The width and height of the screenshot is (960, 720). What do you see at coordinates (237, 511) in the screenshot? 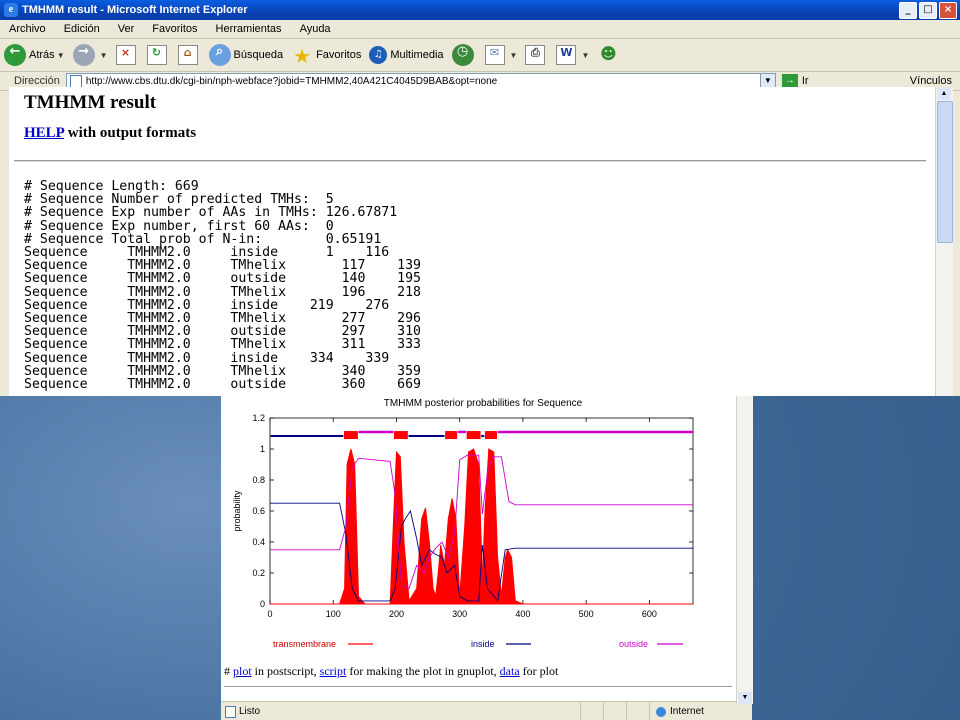
I see `y-axis-label: probability` at bounding box center [237, 511].